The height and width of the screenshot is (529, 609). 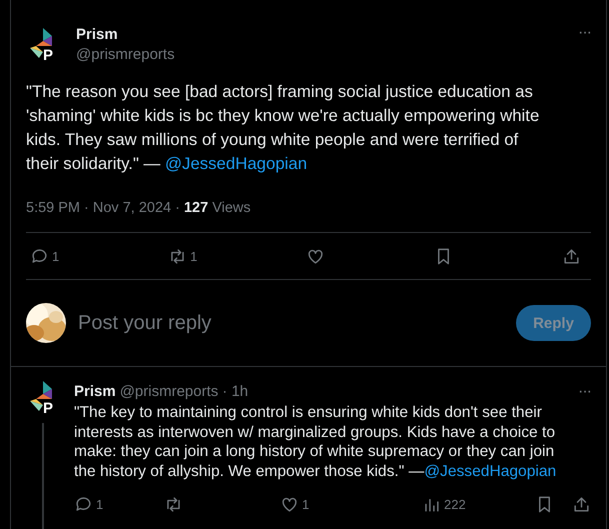 What do you see at coordinates (139, 208) in the screenshot?
I see `post-meta: 5:59 PM · Nov 7, 2024 · 127 Views` at bounding box center [139, 208].